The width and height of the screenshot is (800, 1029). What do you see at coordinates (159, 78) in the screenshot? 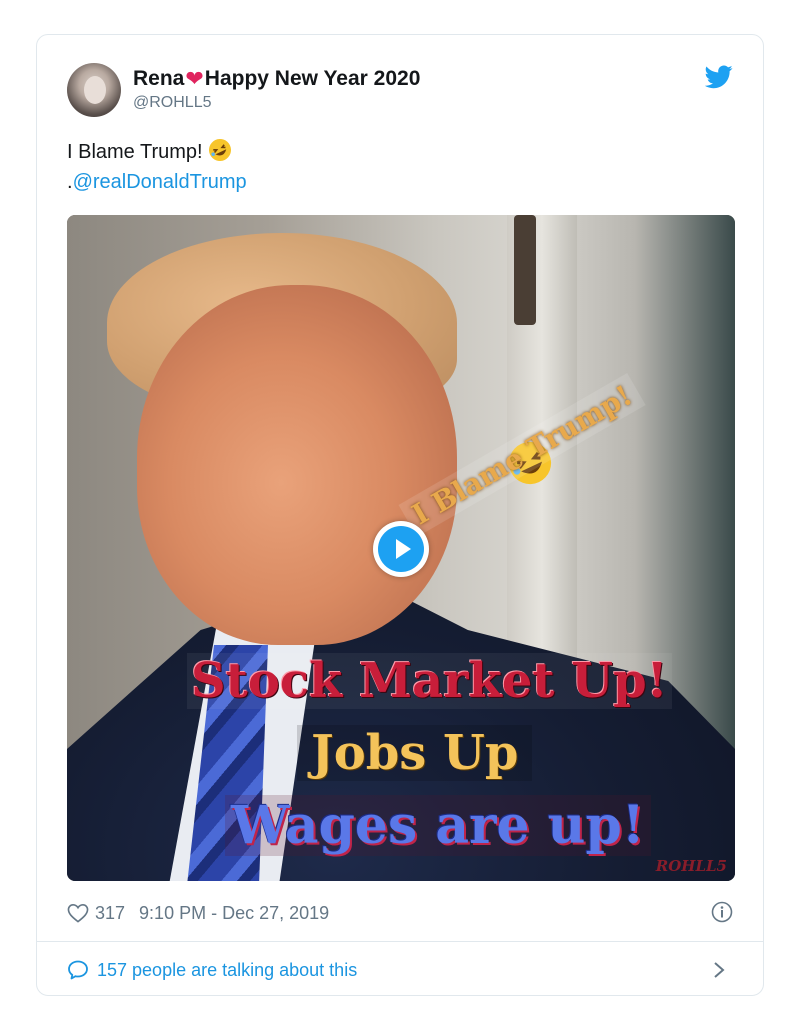
I see `display-name-part1: Rena` at bounding box center [159, 78].